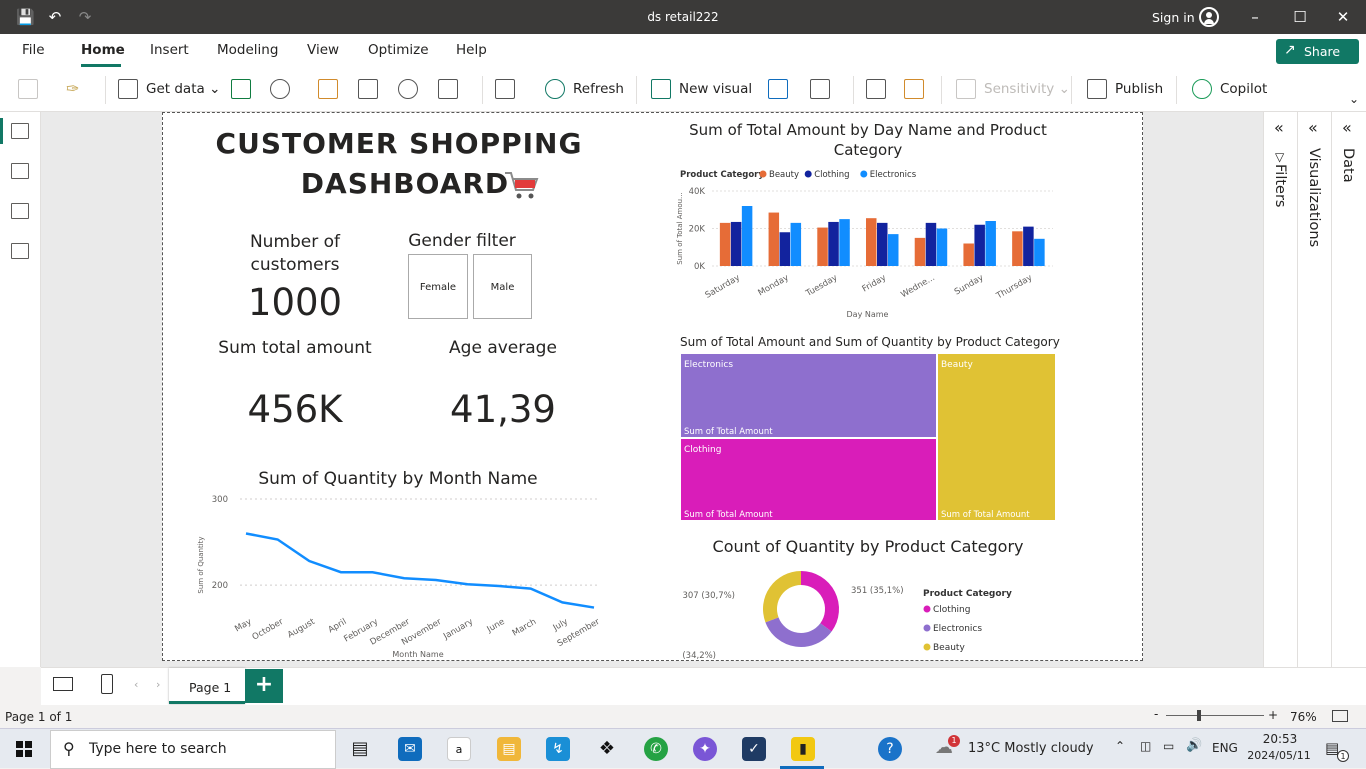  Describe the element at coordinates (705, 749) in the screenshot. I see `copilot-app-icon: ✦` at that location.